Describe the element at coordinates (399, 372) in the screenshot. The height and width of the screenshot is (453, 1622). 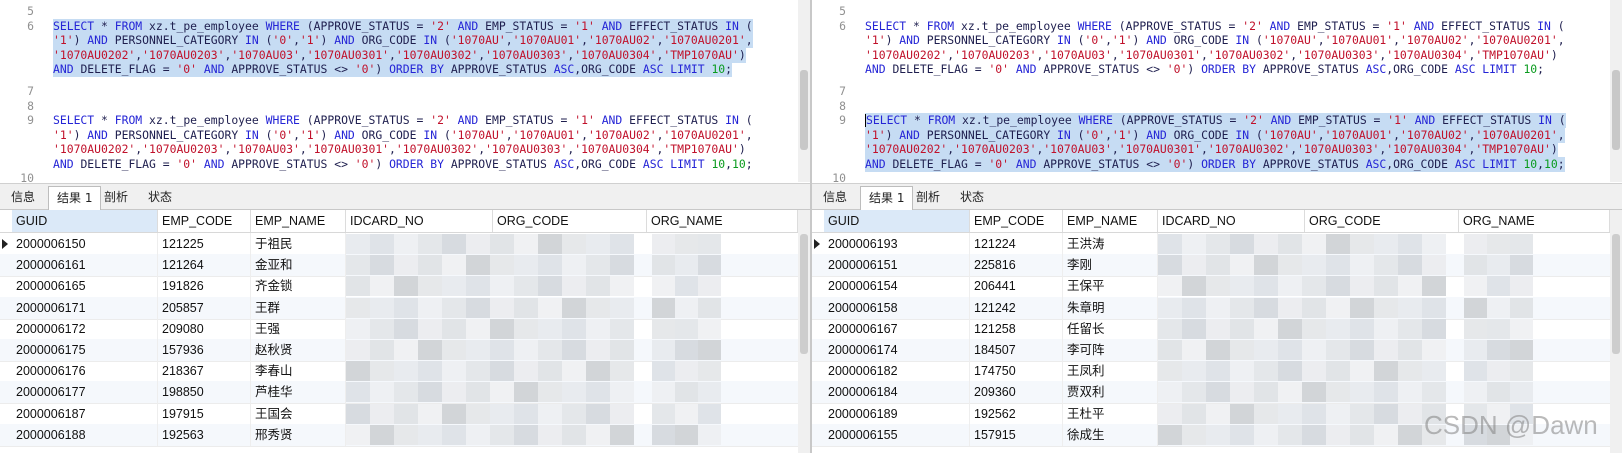
I see `table-row: 2000006176 218367 李春山` at that location.